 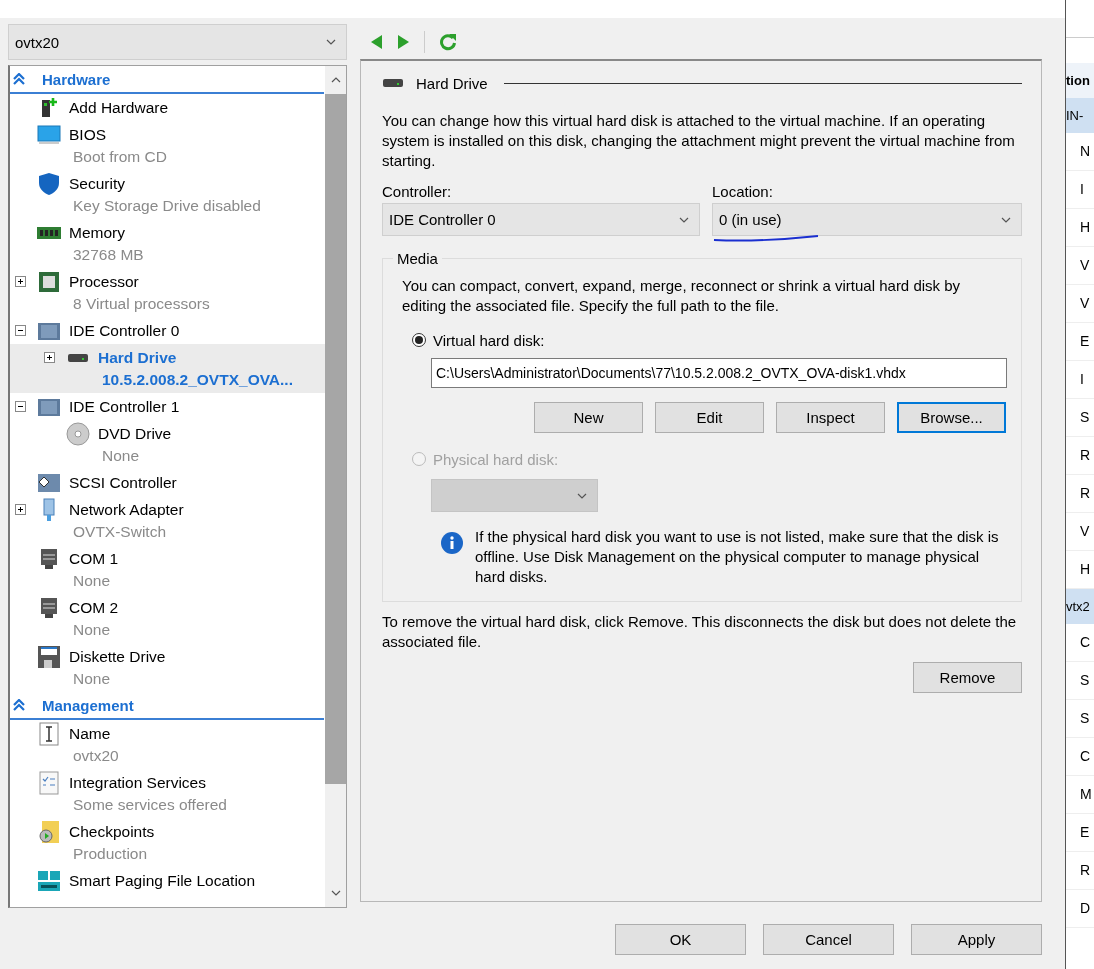 What do you see at coordinates (737, 557) in the screenshot?
I see `info-text: If the physical hard disk you want to use is not listed, make sure that the disk is offline. Use Disk Management on the physical computer to manage physical hard disks.` at bounding box center [737, 557].